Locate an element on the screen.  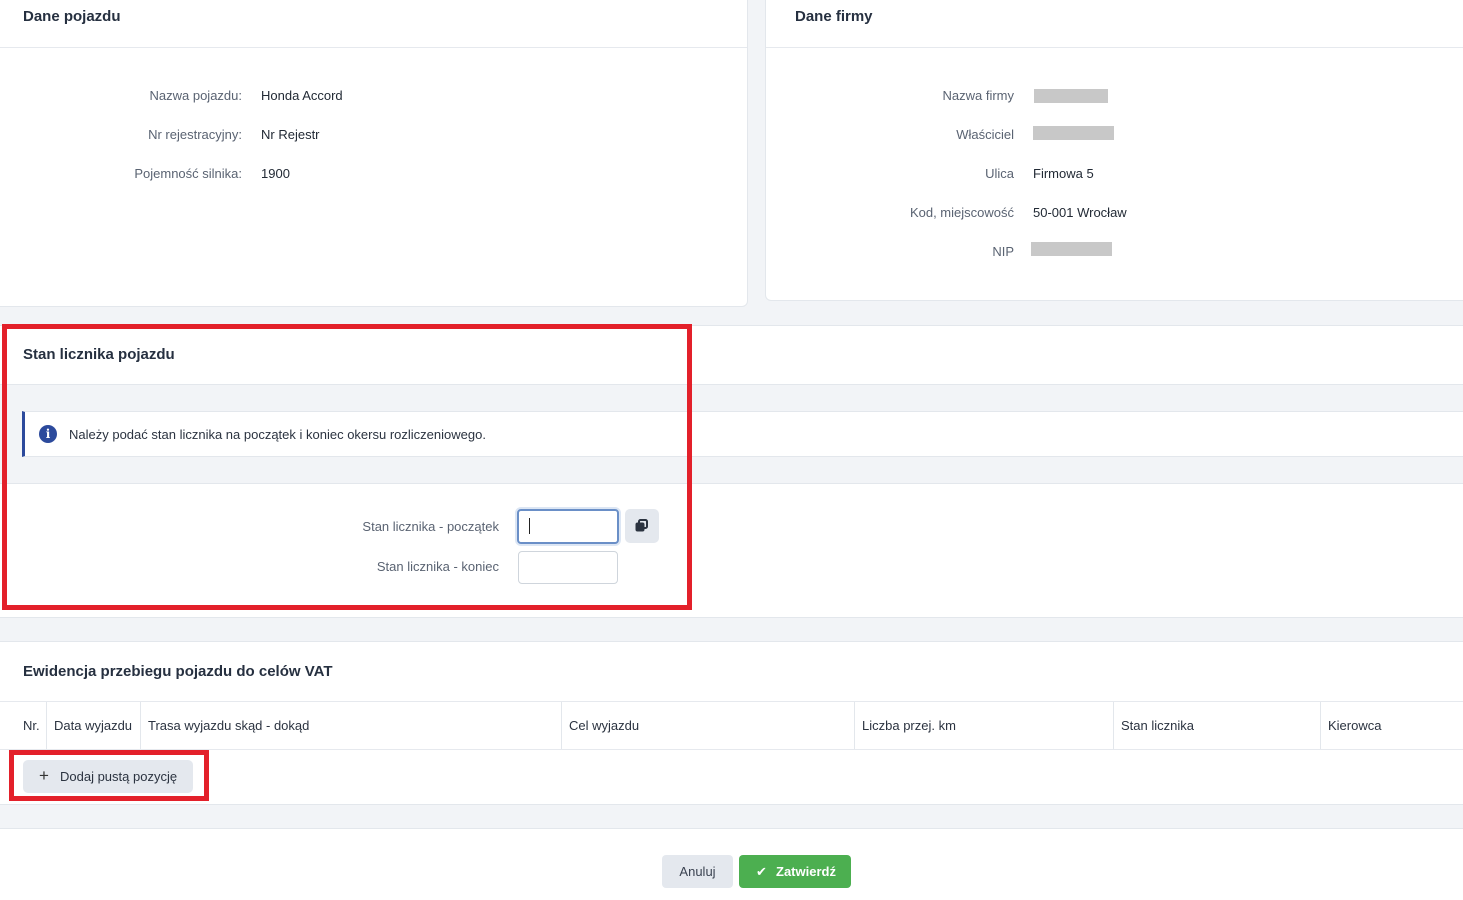
postcode-city-label: Kod, miejscowość is located at coordinates (961, 212).